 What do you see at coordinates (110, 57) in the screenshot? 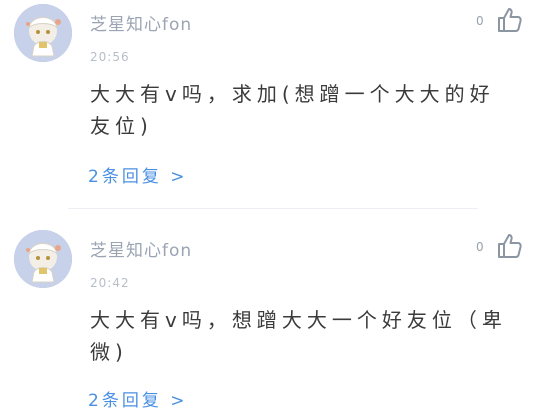
I see `timestamp: 20:56` at bounding box center [110, 57].